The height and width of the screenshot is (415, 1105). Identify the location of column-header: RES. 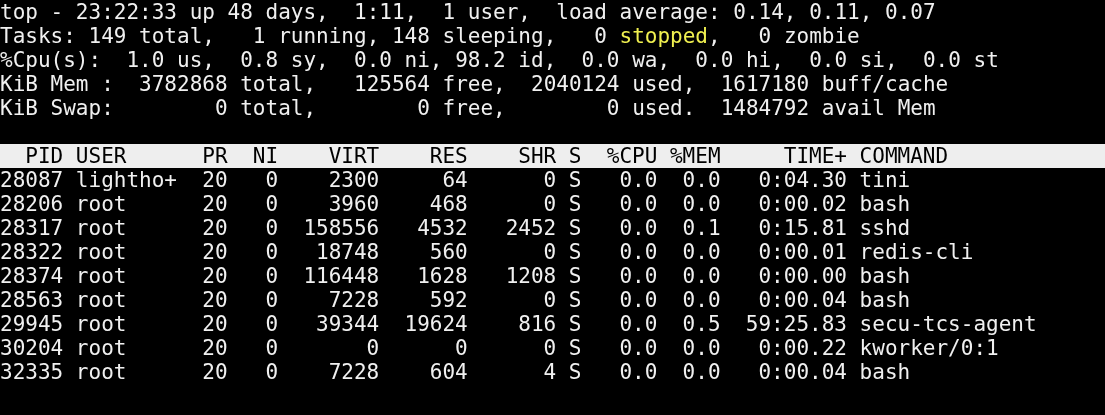
(448, 156).